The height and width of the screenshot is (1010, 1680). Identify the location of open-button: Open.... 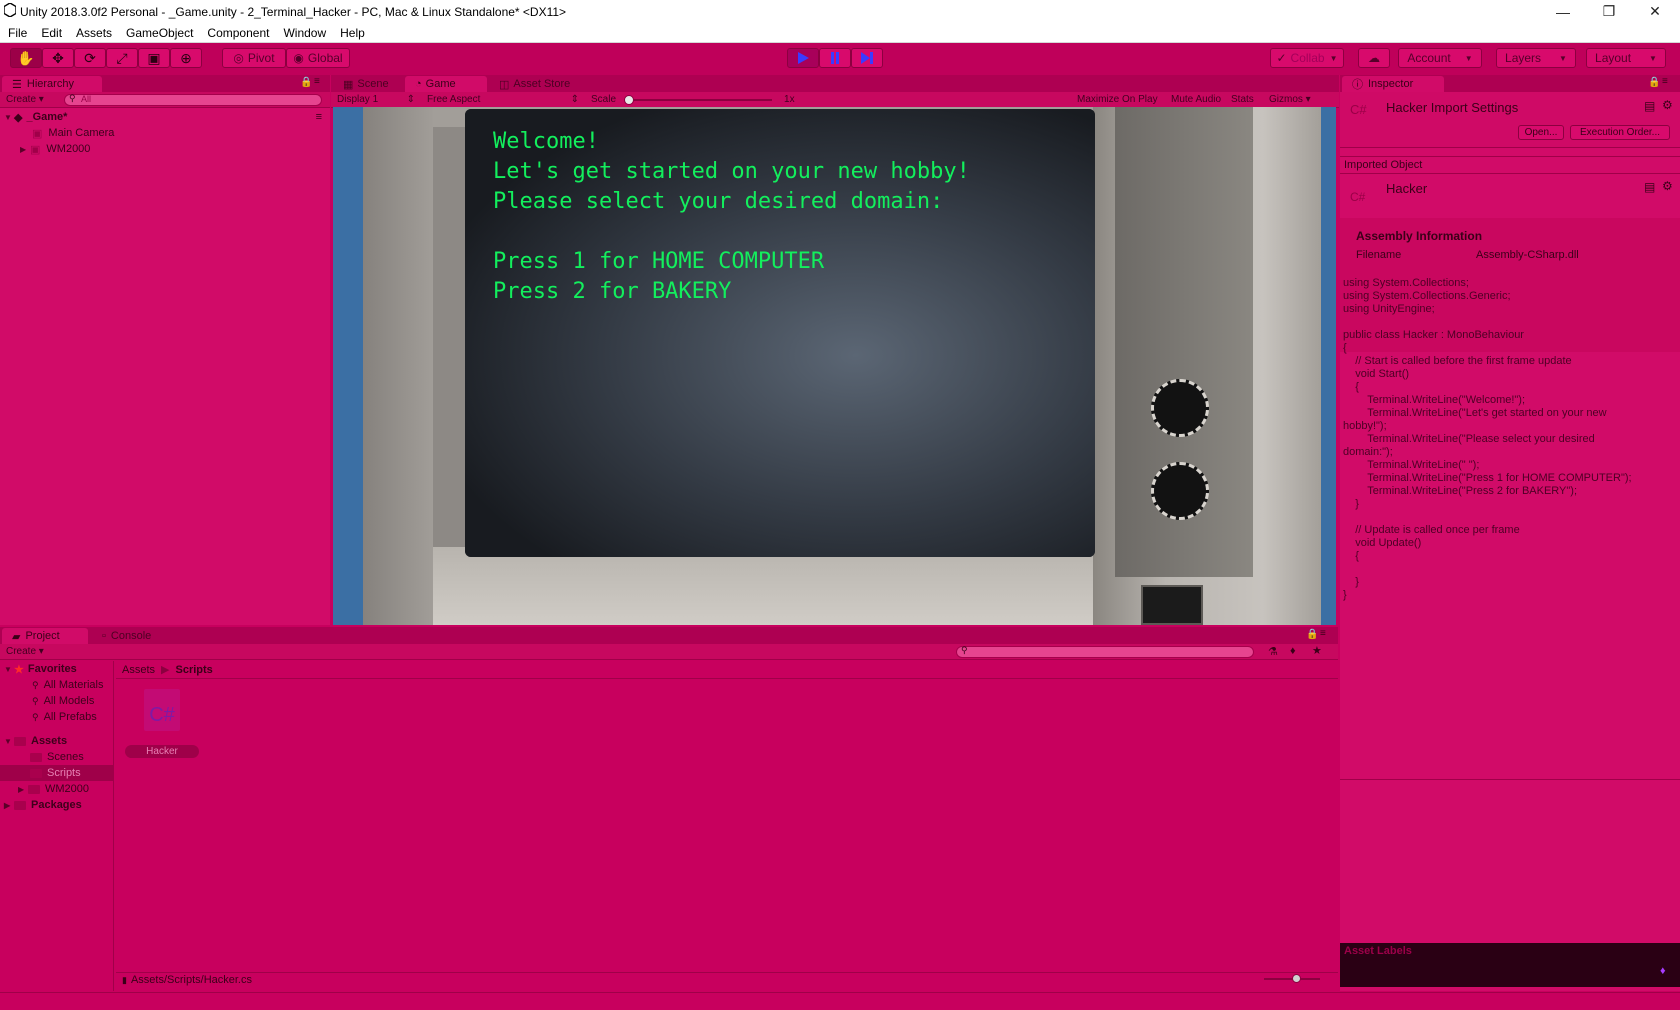
(1541, 132).